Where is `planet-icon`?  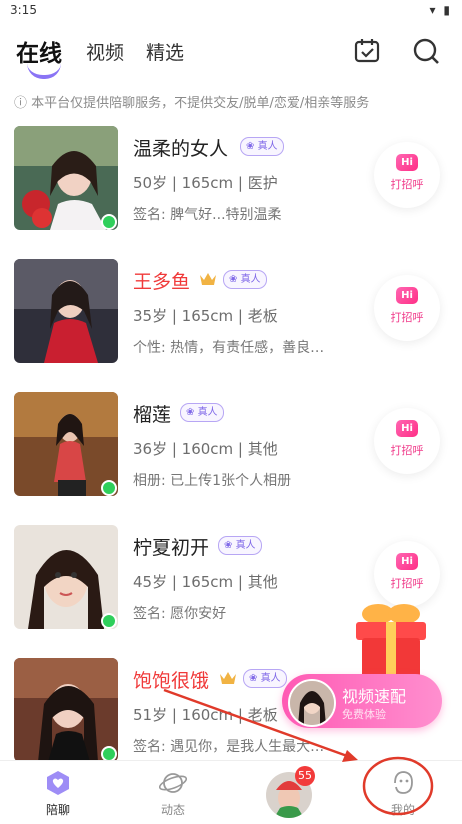
planet-icon is located at coordinates (173, 783).